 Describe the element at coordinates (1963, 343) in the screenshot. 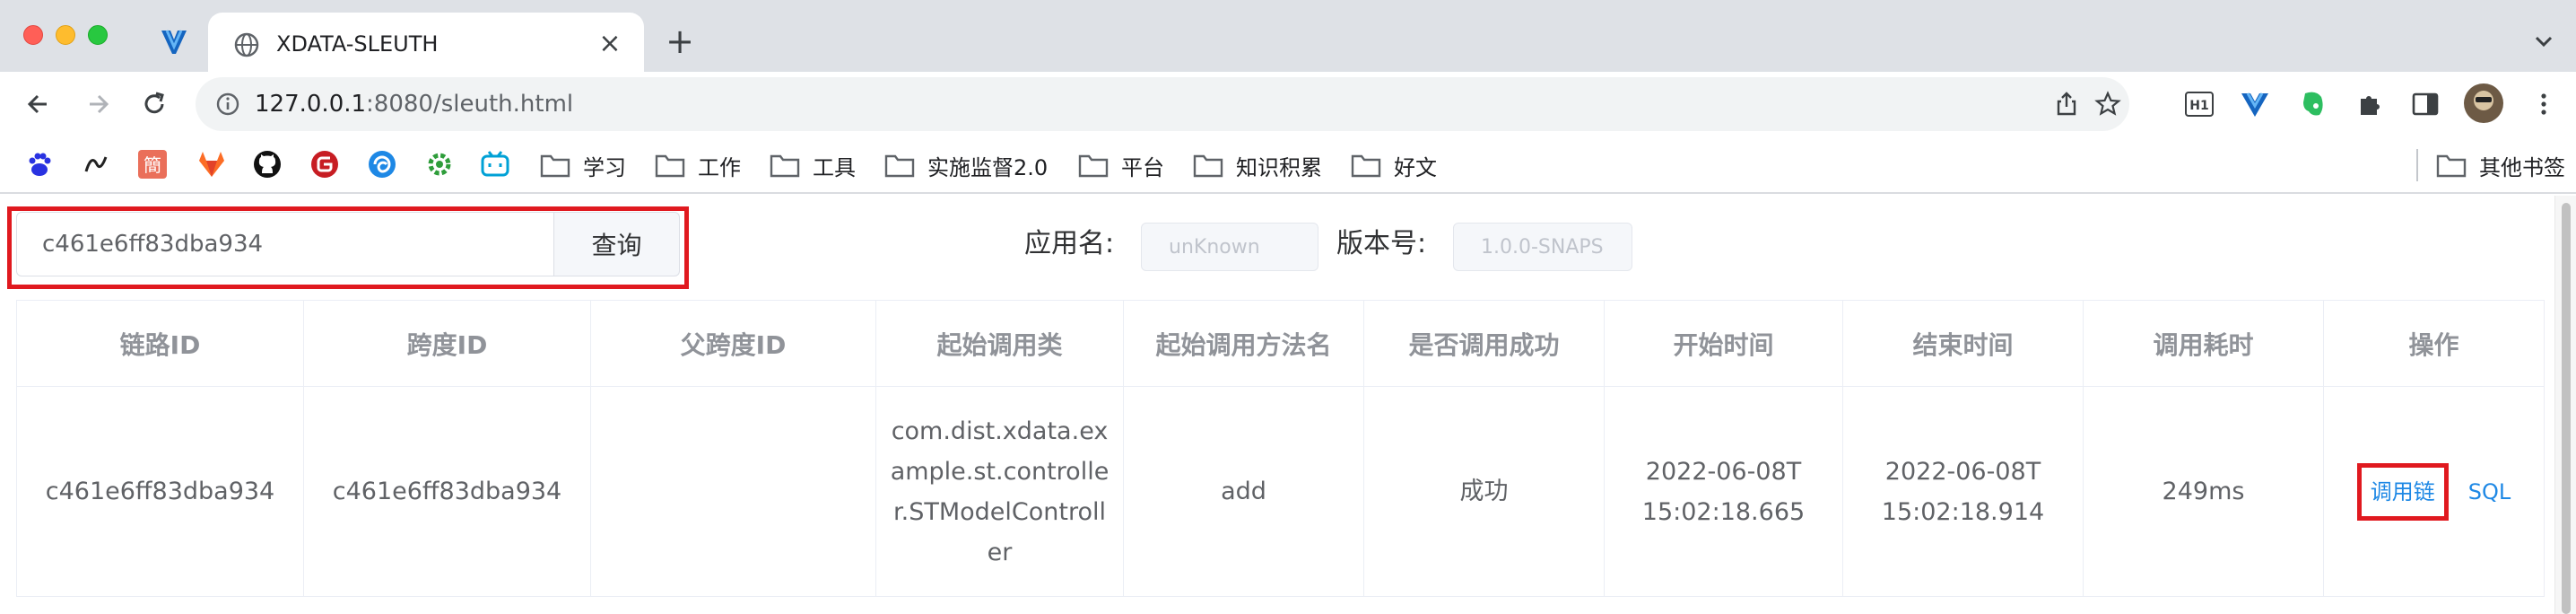

I see `column-header-end-time: 结束时间` at that location.